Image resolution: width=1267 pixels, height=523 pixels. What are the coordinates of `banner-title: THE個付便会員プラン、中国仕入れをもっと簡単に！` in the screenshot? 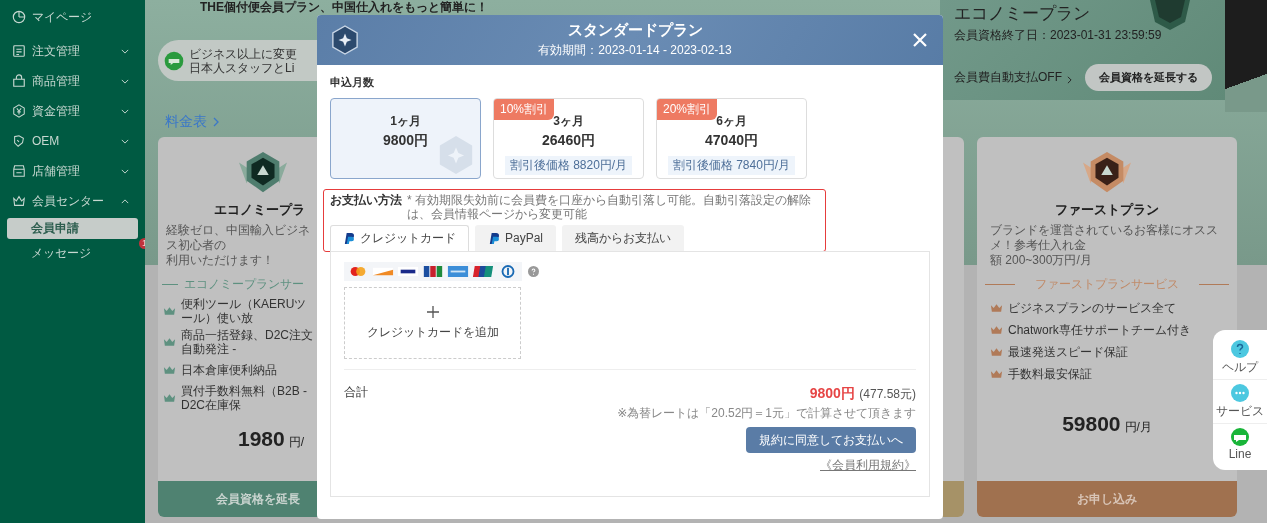 It's located at (344, 7).